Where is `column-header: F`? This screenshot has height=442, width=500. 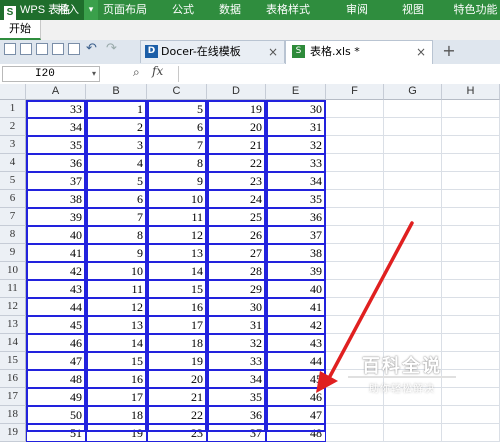
column-header: F is located at coordinates (355, 92).